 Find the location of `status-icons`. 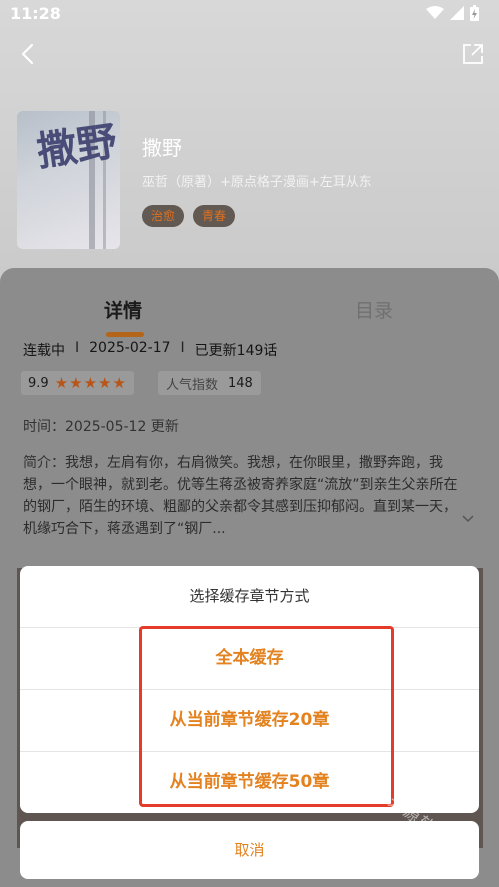

status-icons is located at coordinates (452, 13).